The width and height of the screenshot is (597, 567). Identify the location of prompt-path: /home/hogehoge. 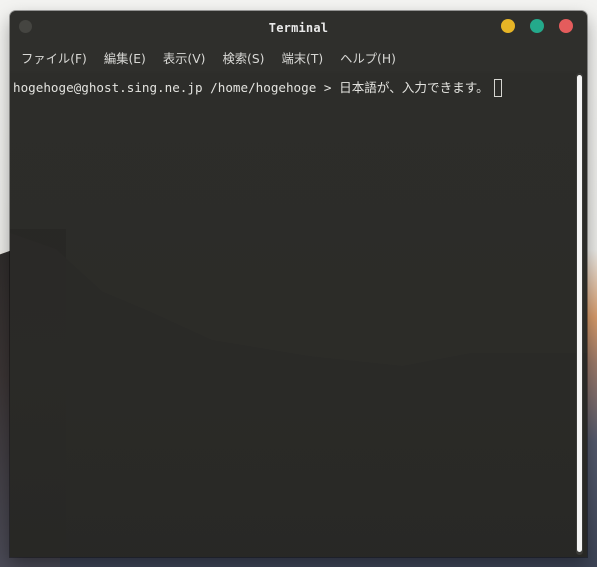
(263, 87).